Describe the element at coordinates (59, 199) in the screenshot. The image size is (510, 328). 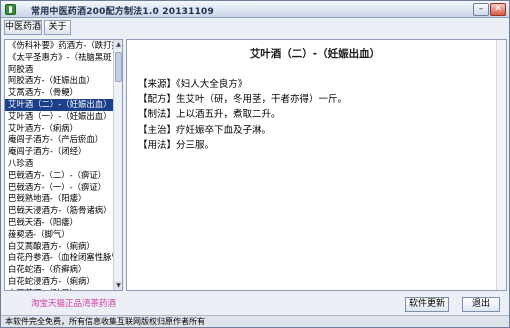
I see `list-item: 巴戟熟地酒-（阳痿）` at that location.